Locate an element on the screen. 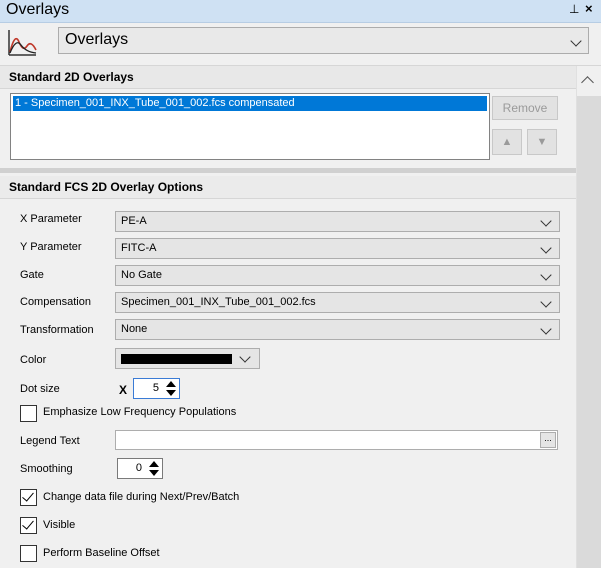  standard-overlays-title: Standard 2D Overlays is located at coordinates (71, 77).